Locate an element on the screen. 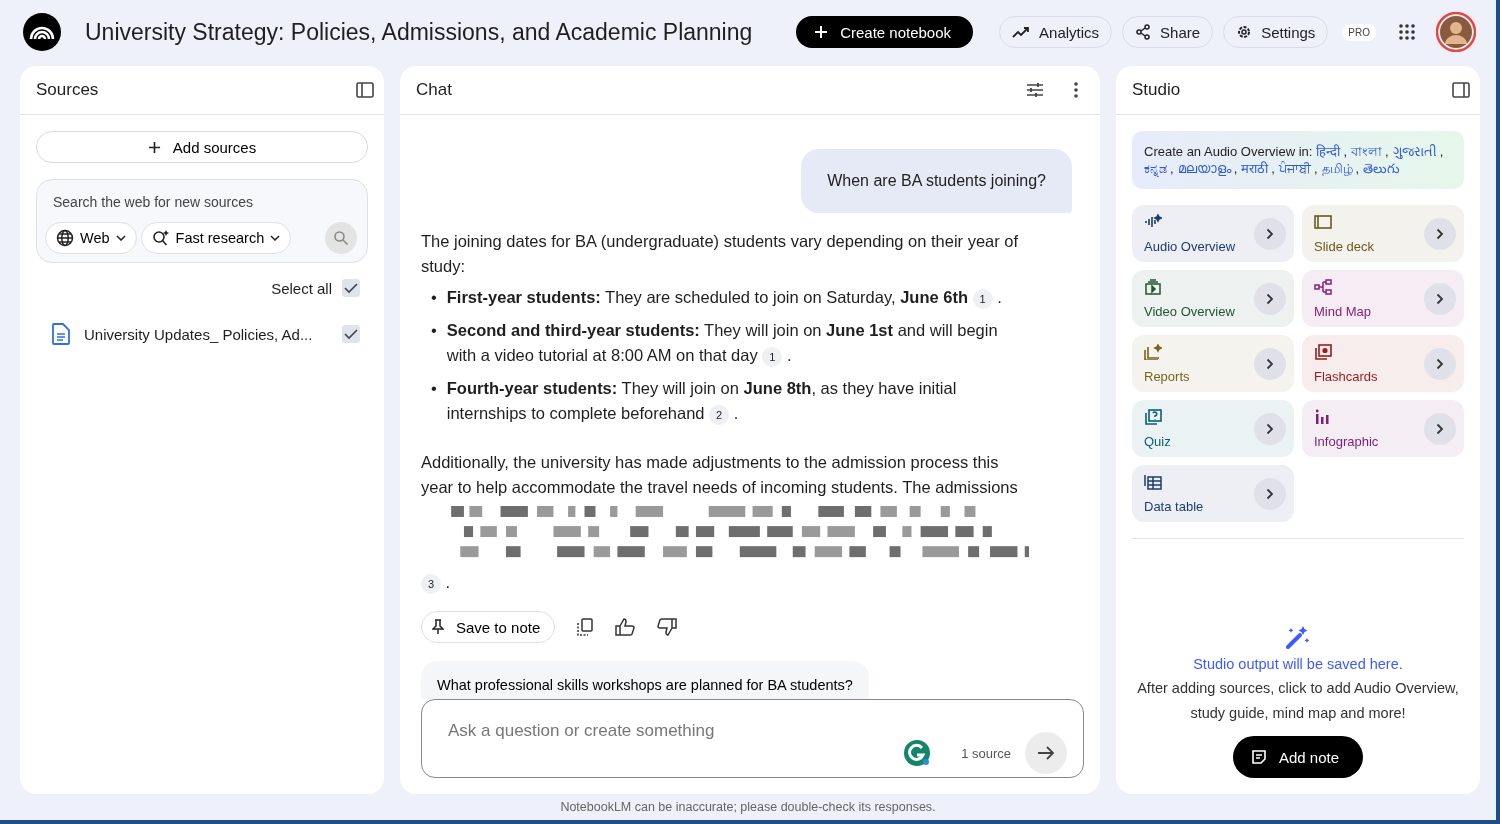 The height and width of the screenshot is (824, 1500). globe-icon is located at coordinates (65, 238).